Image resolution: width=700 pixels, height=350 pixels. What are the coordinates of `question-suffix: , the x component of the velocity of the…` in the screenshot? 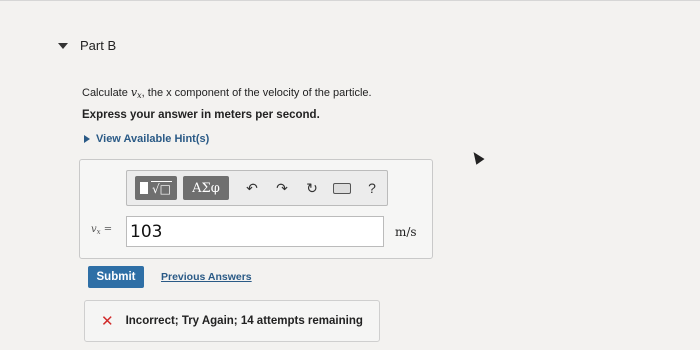 It's located at (256, 93).